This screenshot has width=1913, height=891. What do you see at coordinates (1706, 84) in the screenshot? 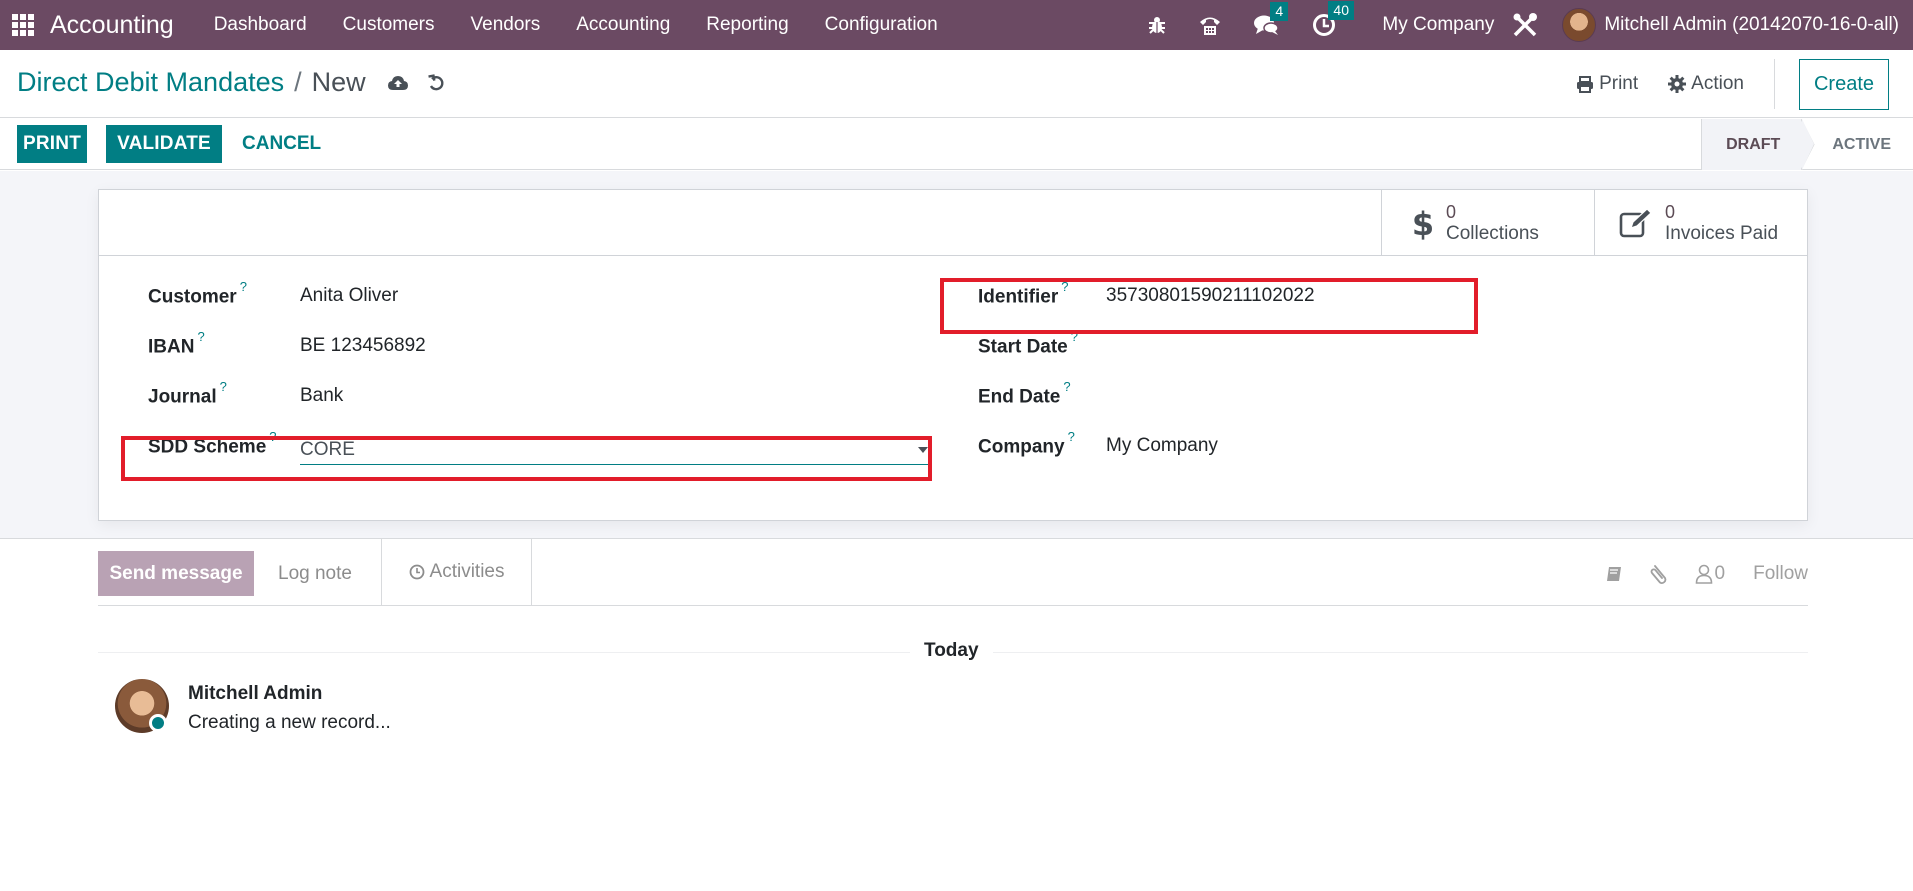
I see `action-dropdown: Action` at bounding box center [1706, 84].